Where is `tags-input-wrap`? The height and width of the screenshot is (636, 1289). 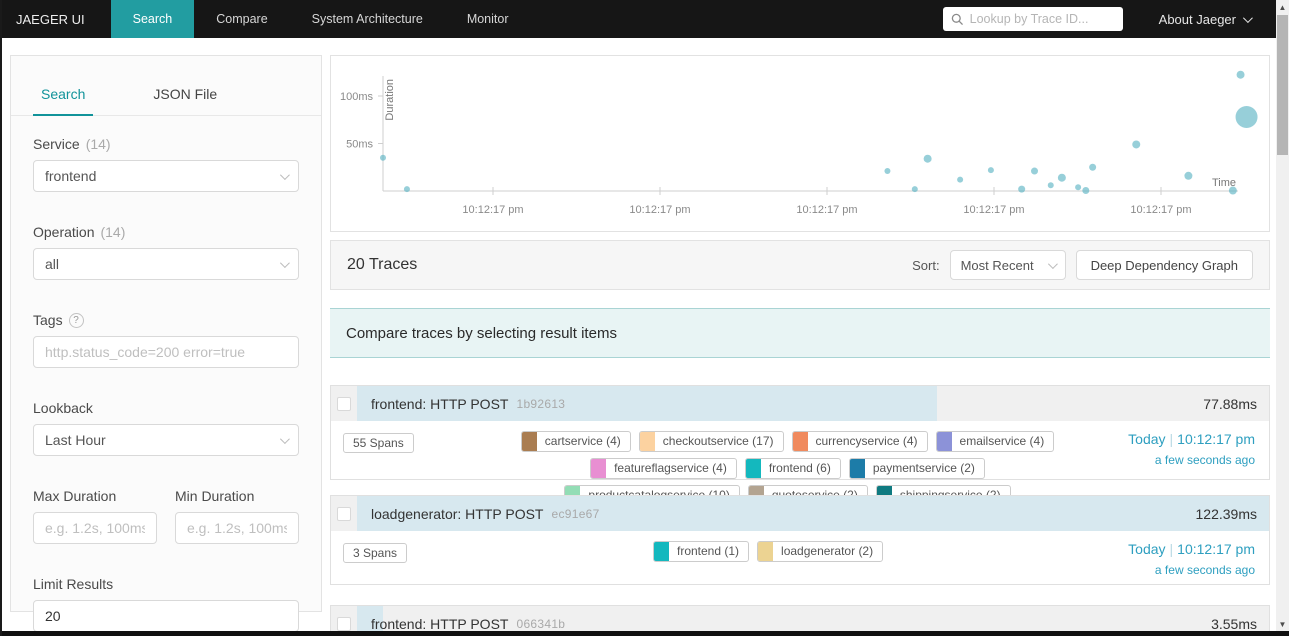
tags-input-wrap is located at coordinates (166, 352).